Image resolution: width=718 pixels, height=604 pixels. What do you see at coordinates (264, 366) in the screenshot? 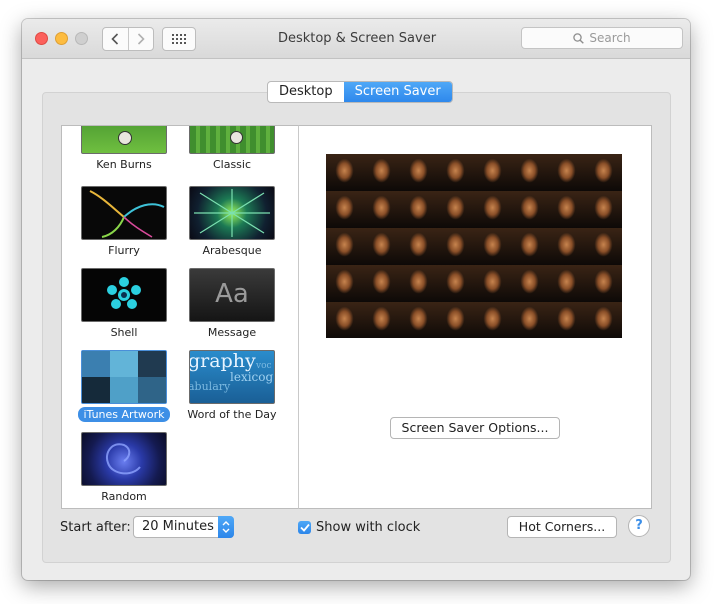
I see `thumbnail-word: voc` at bounding box center [264, 366].